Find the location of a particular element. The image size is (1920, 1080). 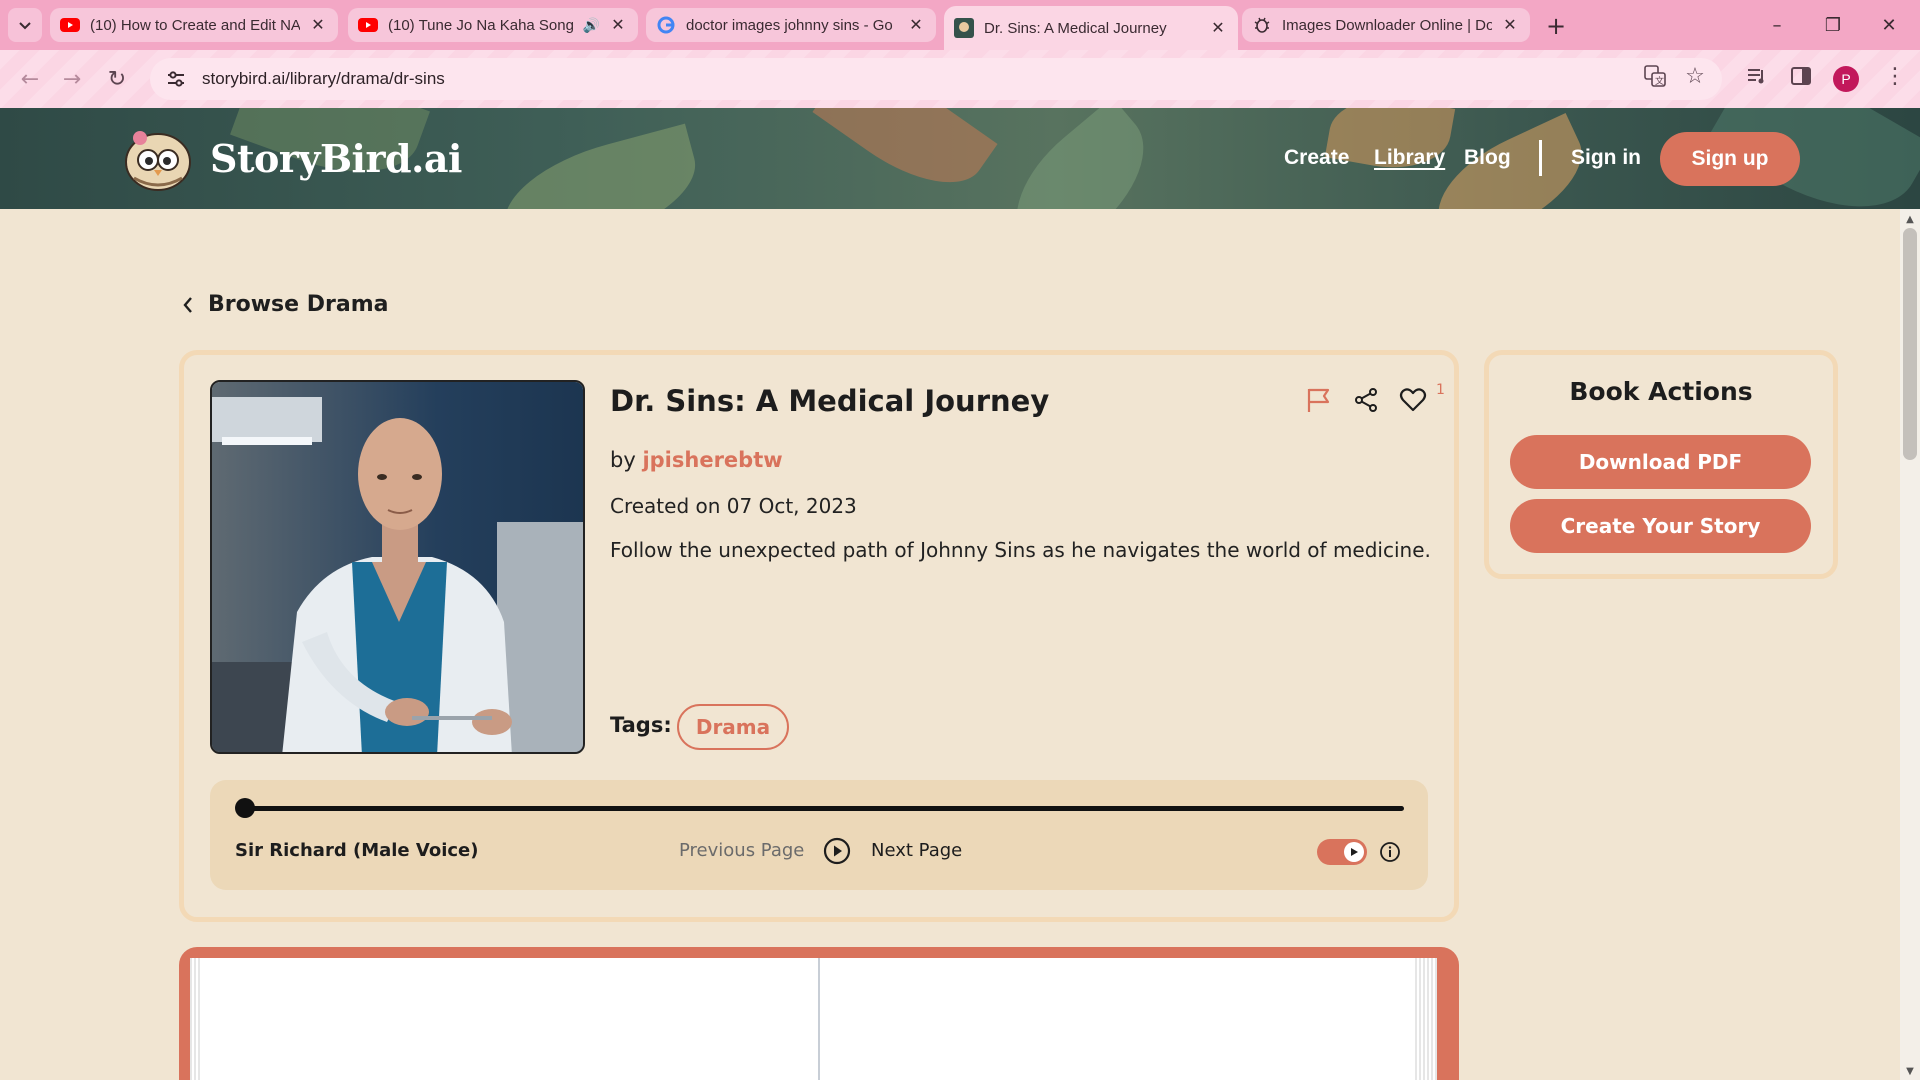

arrow-left-icon: ← is located at coordinates (30, 79).